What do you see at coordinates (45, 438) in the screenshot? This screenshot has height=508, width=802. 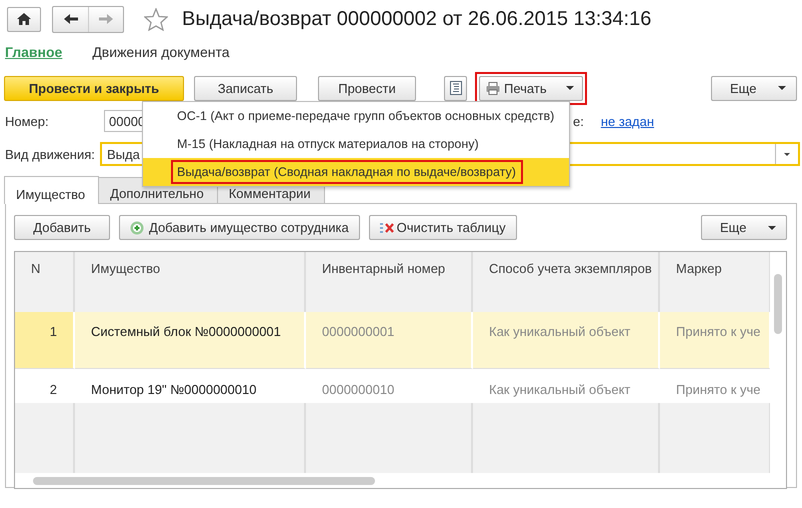 I see `table-cell` at bounding box center [45, 438].